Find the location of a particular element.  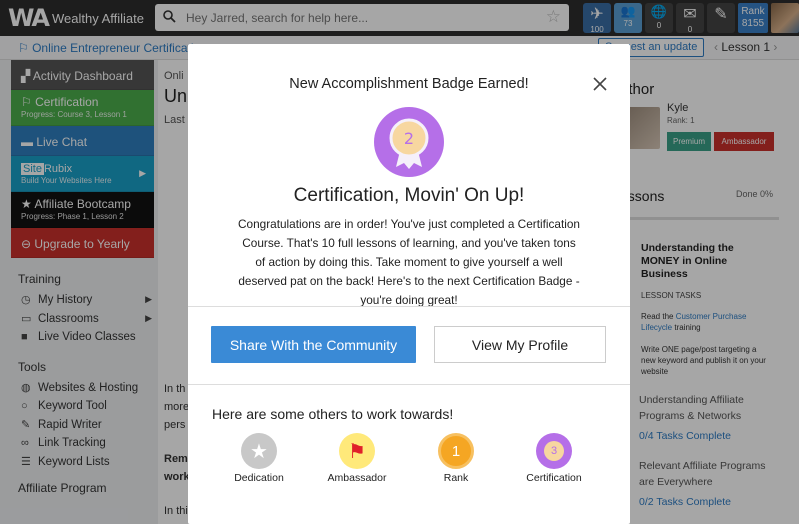

badge-rank: 1 Rank is located at coordinates (456, 458).